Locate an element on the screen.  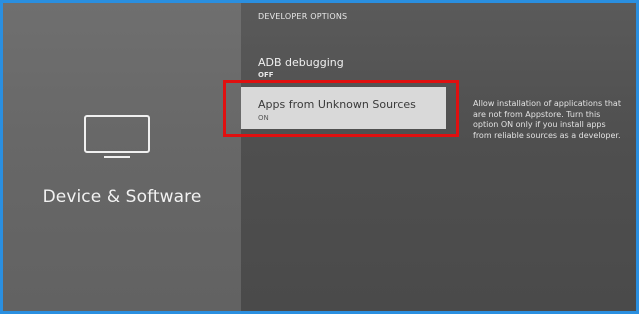
category-title: Device & Software is located at coordinates (122, 197).